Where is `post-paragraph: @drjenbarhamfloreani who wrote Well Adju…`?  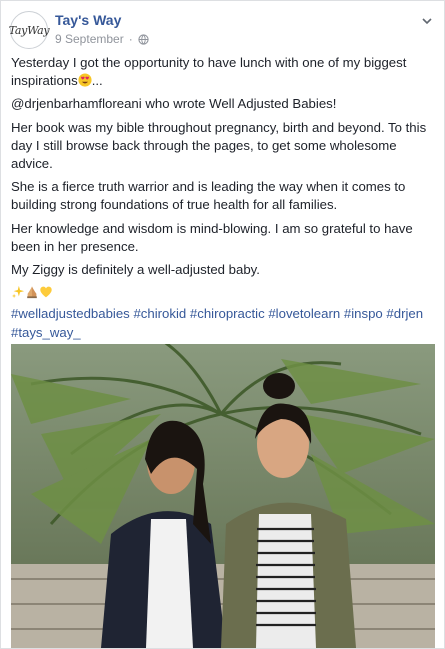 post-paragraph: @drjenbarhamfloreani who wrote Well Adju… is located at coordinates (174, 104).